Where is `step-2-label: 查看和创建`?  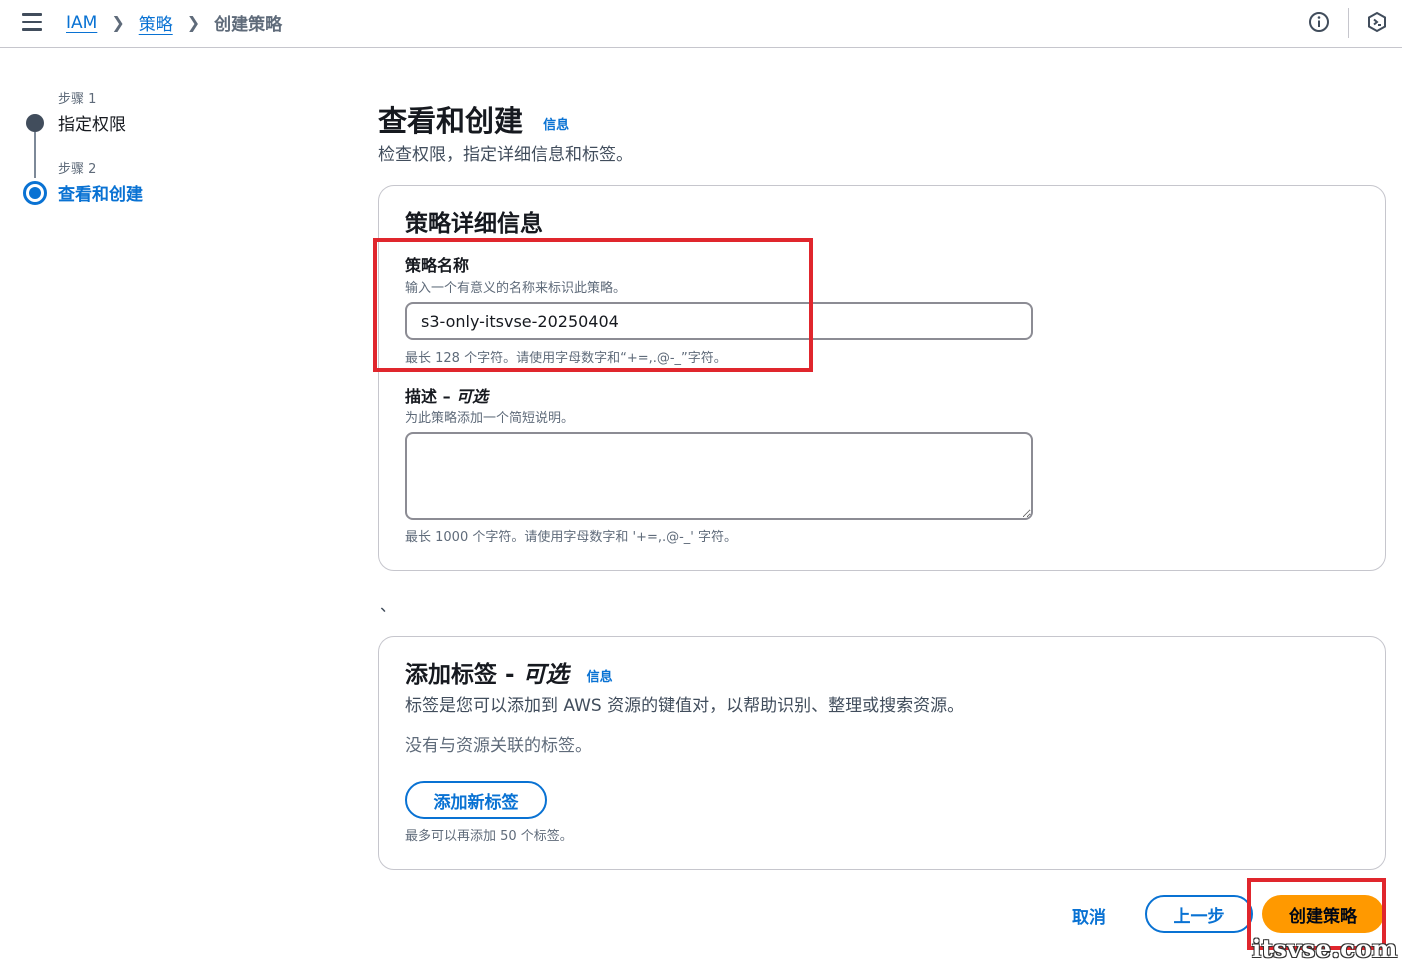
step-2-label: 查看和创建 is located at coordinates (100, 195).